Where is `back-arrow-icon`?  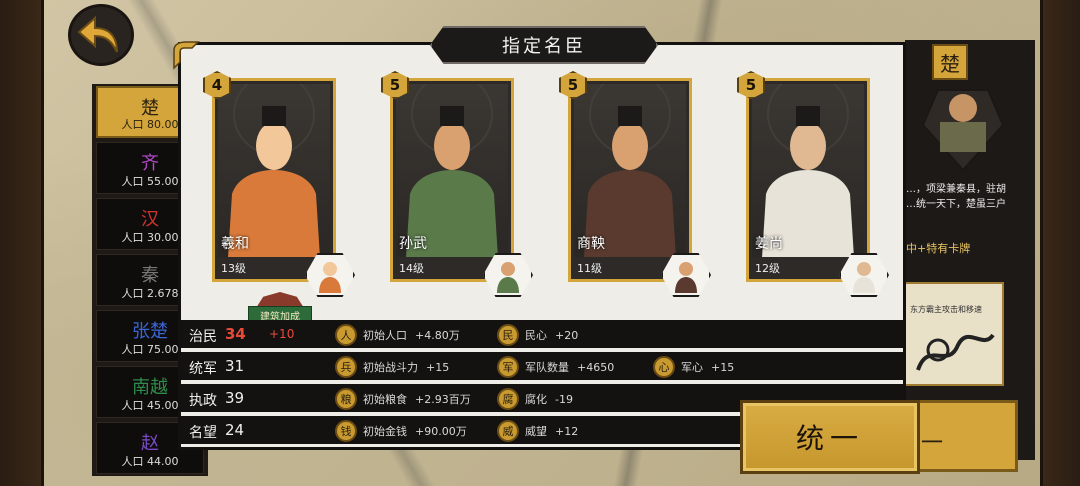
back-arrow-icon is located at coordinates (97, 34).